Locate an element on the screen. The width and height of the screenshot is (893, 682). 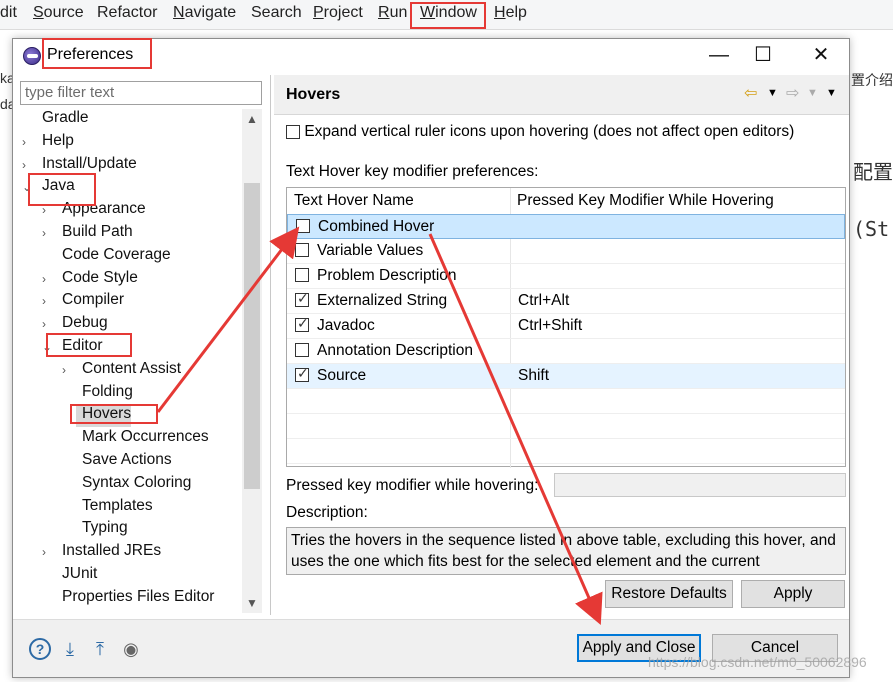
hover-name: Combined Hover is located at coordinates (376, 226).